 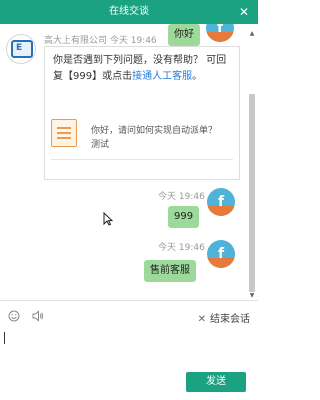 I want to click on user-avatar-top: f, so click(x=220, y=33).